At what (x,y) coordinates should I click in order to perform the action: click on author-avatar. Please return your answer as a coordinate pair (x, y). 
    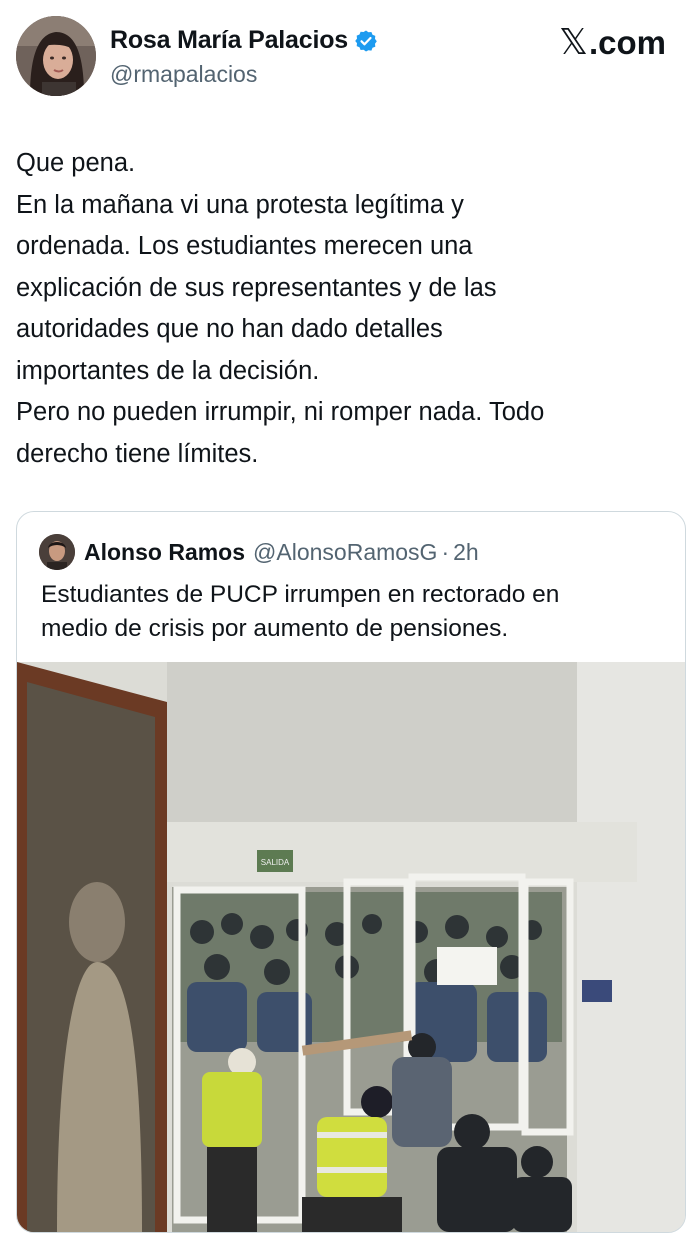
    Looking at the image, I should click on (56, 56).